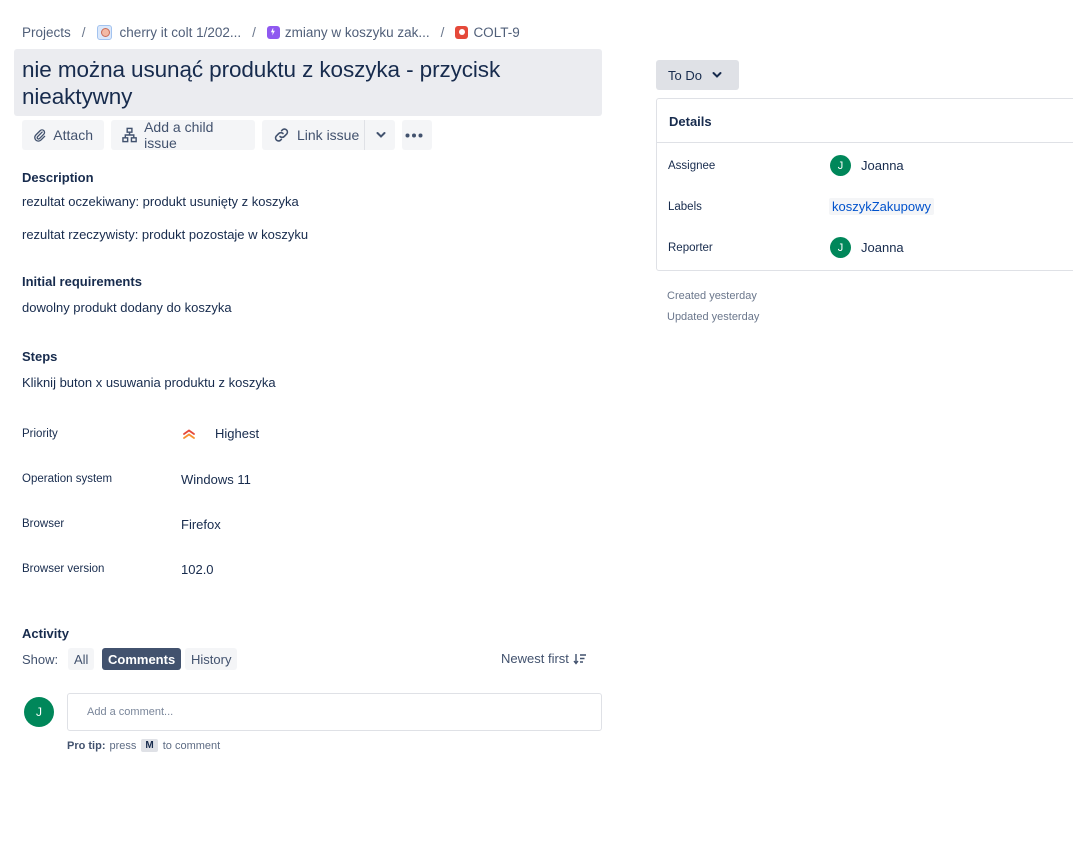 Image resolution: width=1073 pixels, height=867 pixels. What do you see at coordinates (882, 165) in the screenshot?
I see `assignee-name: Joanna` at bounding box center [882, 165].